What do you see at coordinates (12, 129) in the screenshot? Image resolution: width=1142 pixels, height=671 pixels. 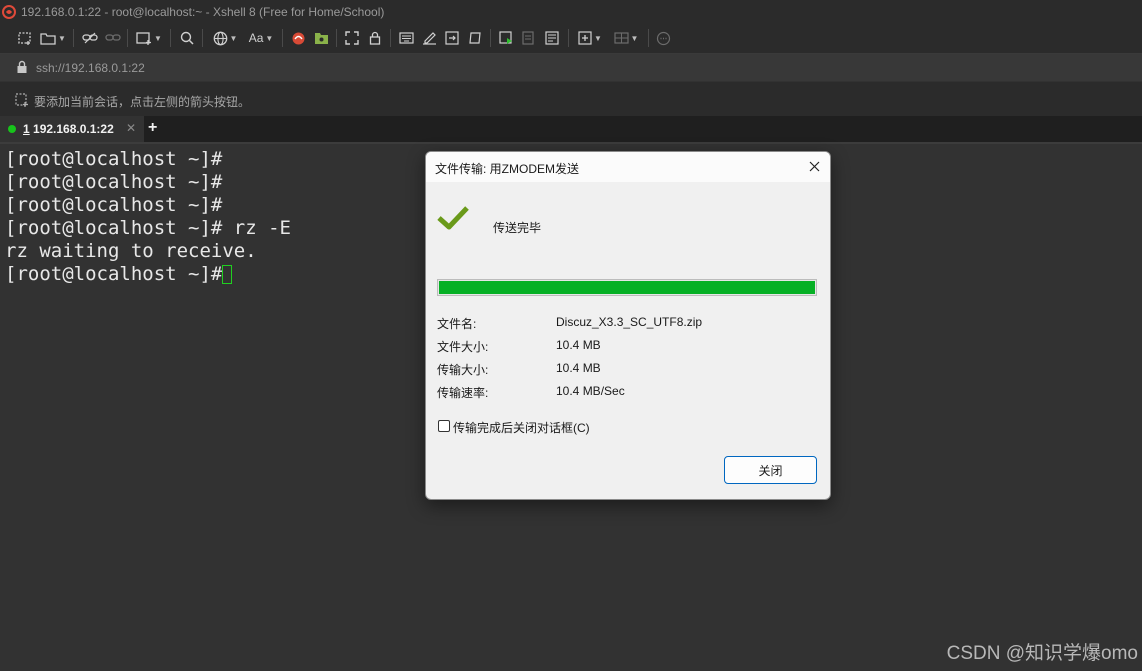 I see `connection-status-dot` at bounding box center [12, 129].